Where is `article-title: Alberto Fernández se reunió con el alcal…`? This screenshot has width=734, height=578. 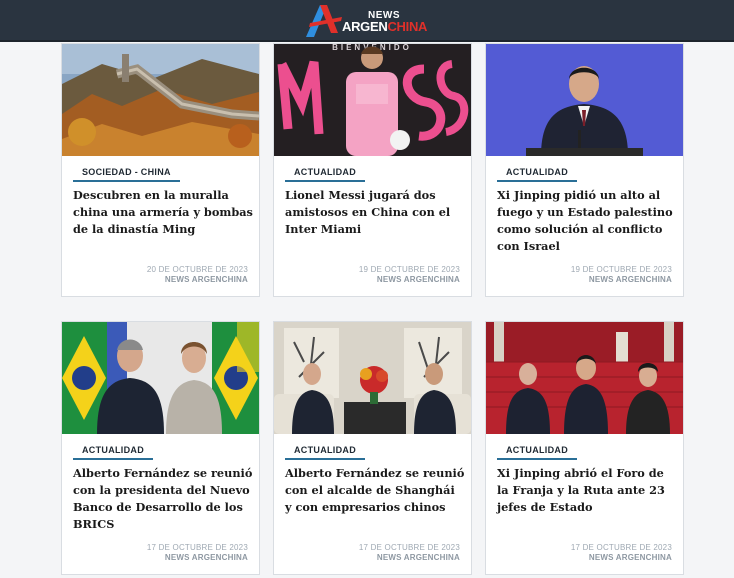
article-title: Alberto Fernández se reunió con el alcal… is located at coordinates (375, 490).